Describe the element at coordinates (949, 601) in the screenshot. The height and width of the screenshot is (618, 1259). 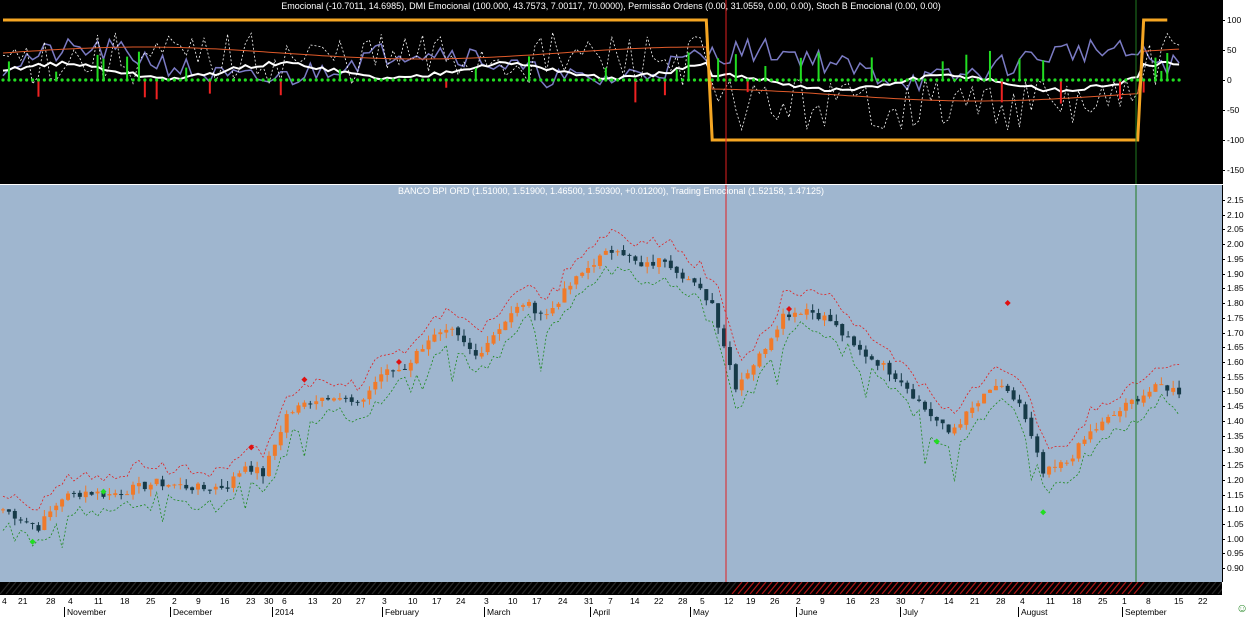
I see `date-tick-label: 14` at that location.